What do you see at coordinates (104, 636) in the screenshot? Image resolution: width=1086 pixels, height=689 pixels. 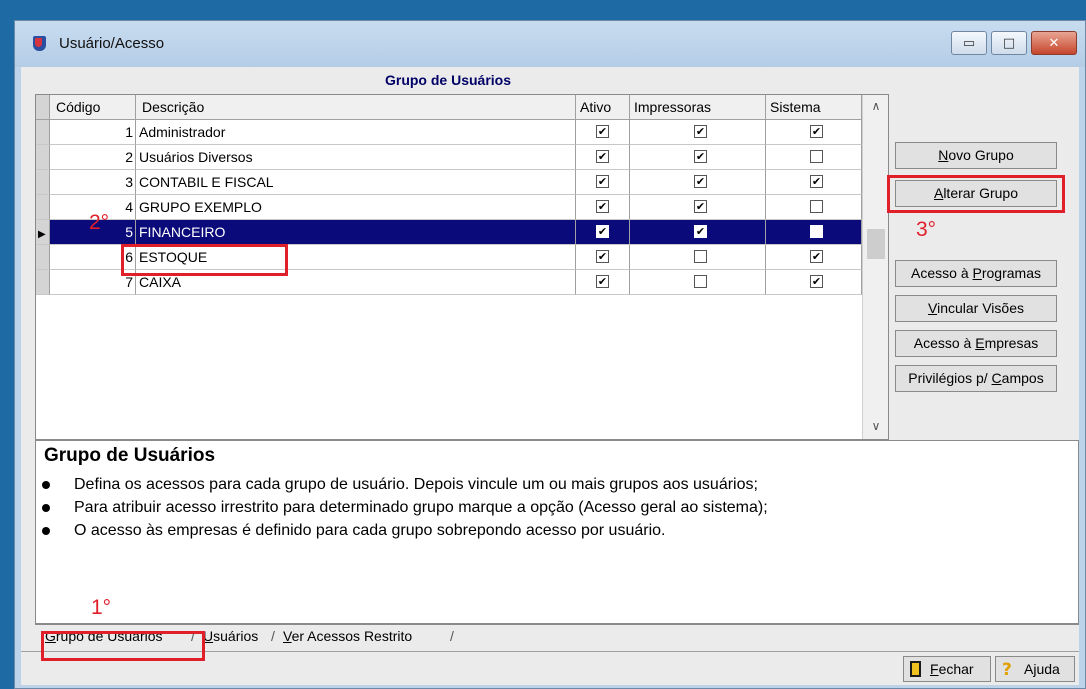 I see `tab-grupo-de-usuarios: Grupo de Usuários` at bounding box center [104, 636].